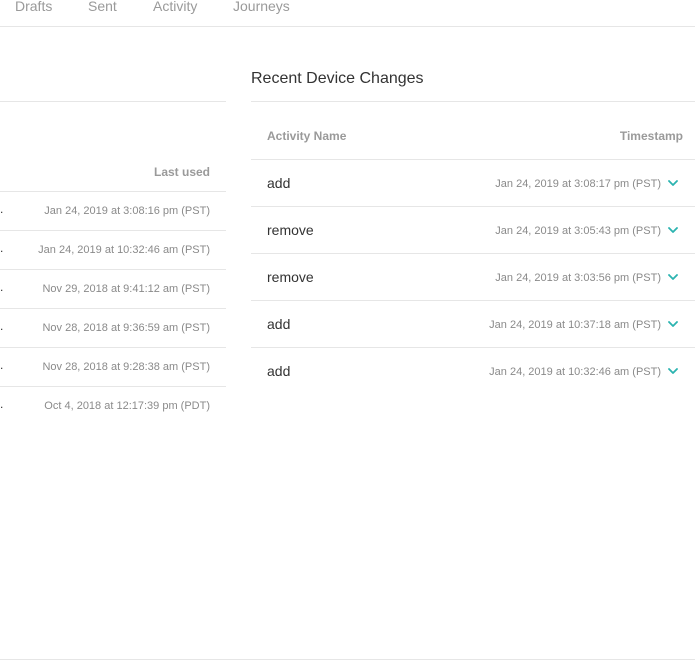 The width and height of the screenshot is (695, 663). Describe the element at coordinates (473, 370) in the screenshot. I see `table-row: add Jan 24, 2019 at 10:32:46 am (PST)` at that location.